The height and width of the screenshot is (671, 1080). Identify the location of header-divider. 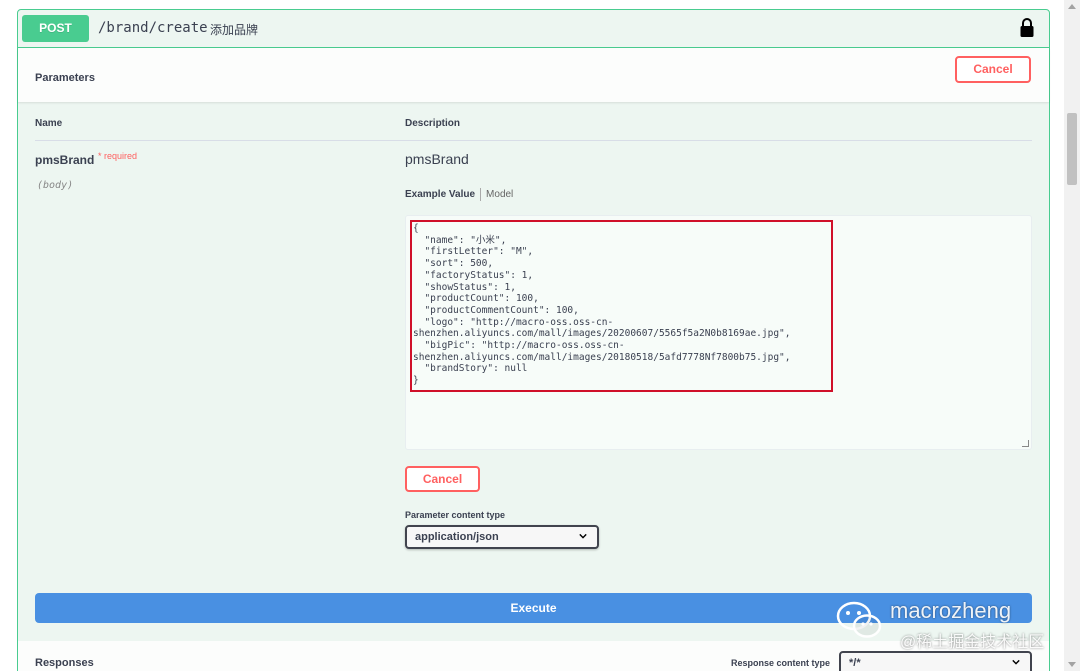
(533, 140).